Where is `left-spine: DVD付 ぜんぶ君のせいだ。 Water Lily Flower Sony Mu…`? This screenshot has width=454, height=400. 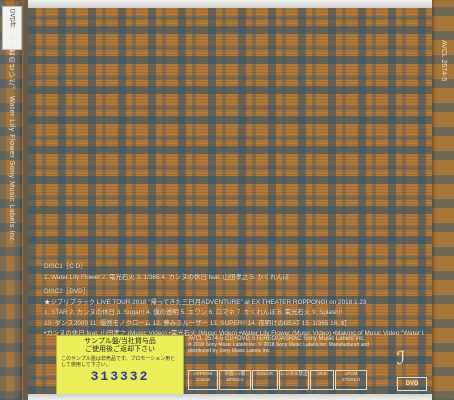 left-spine: DVD付 ぜんぶ君のせいだ。 Water Lily Flower Sony Mu… is located at coordinates (11, 200).